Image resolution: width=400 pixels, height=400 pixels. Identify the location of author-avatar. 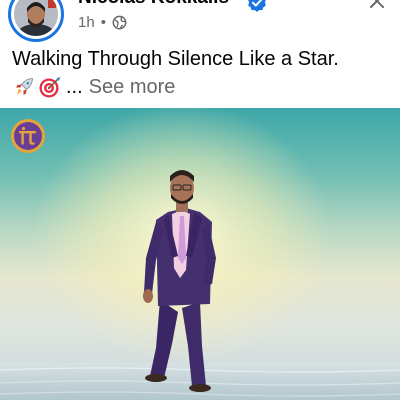
(36, 21).